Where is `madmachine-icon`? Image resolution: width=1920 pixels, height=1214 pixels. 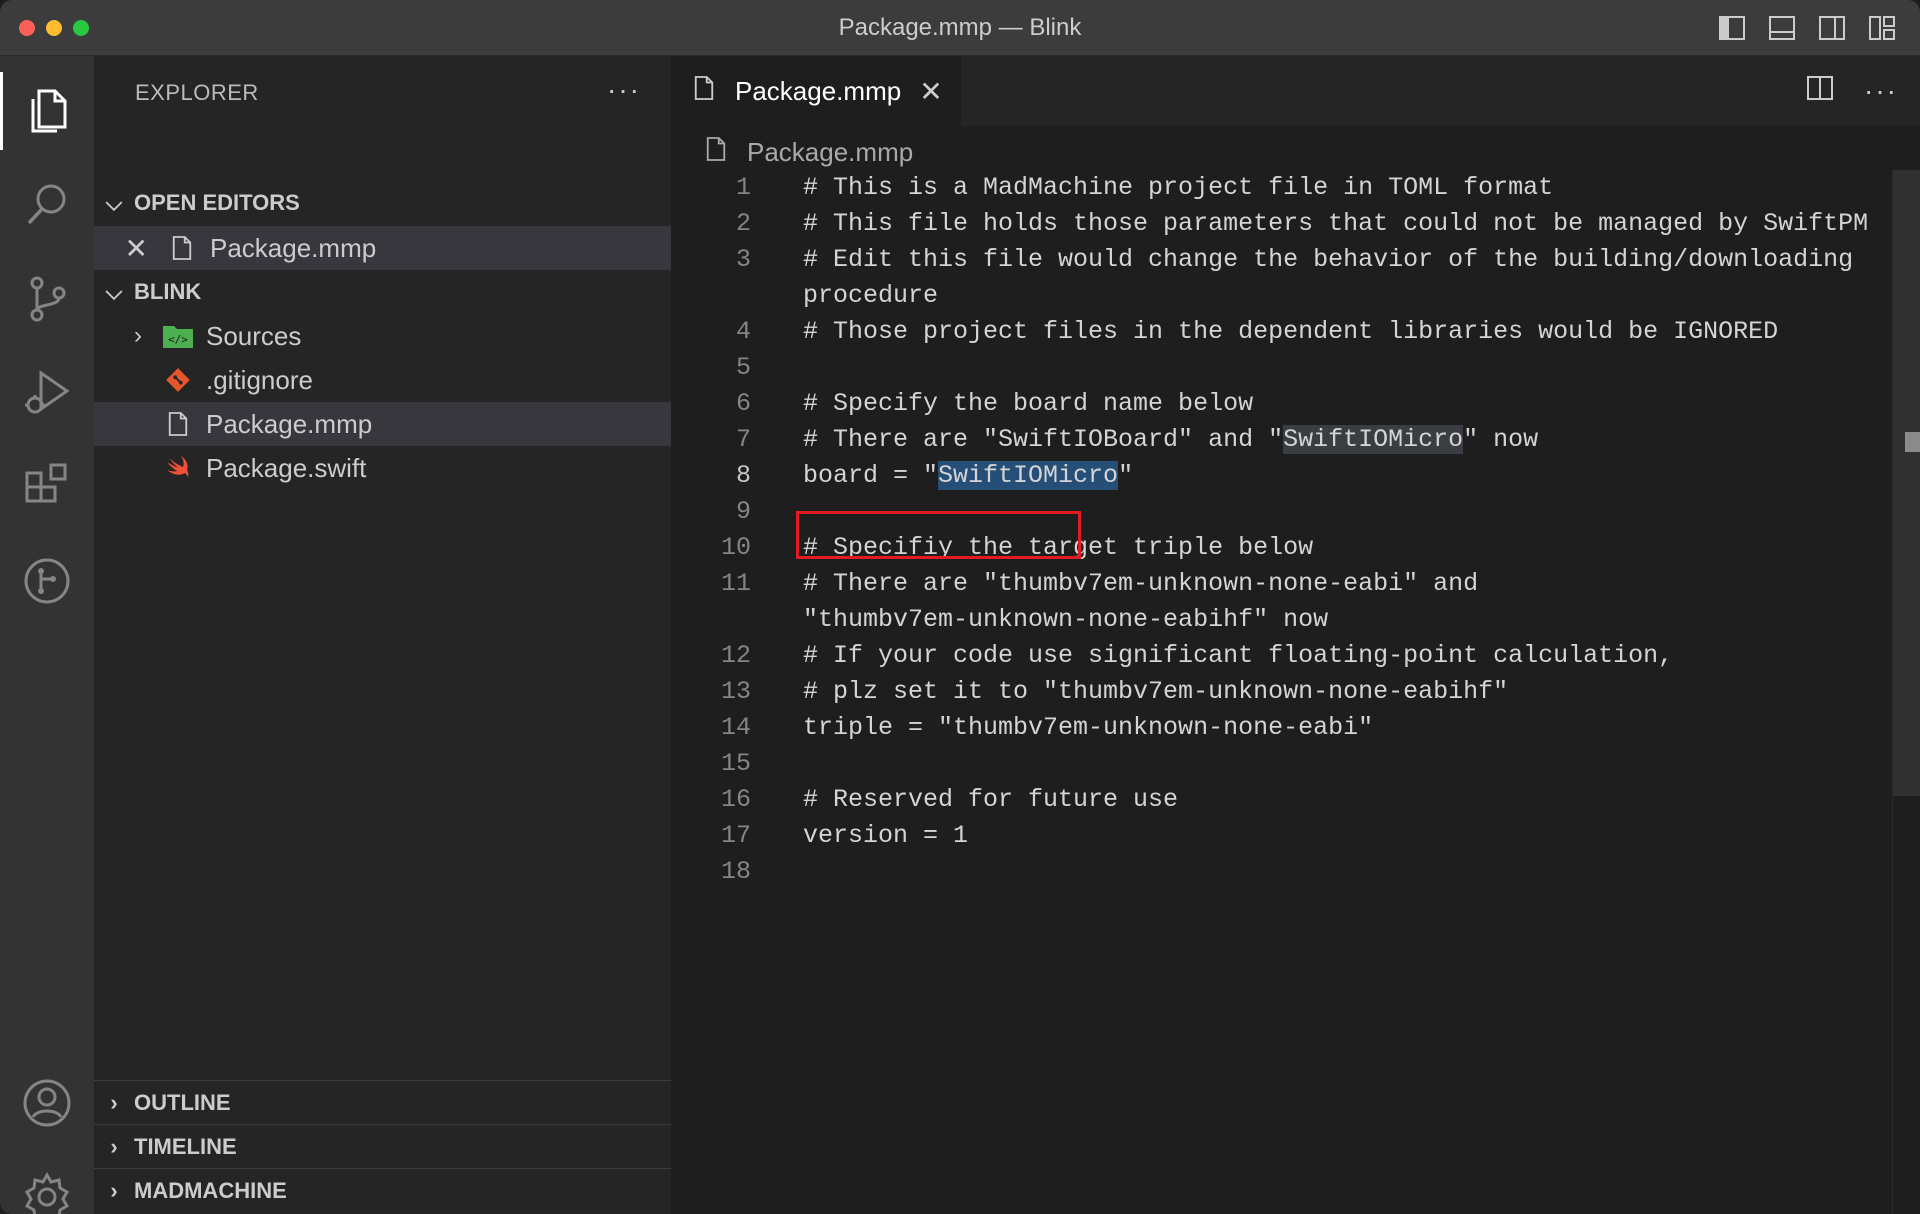 madmachine-icon is located at coordinates (47, 581).